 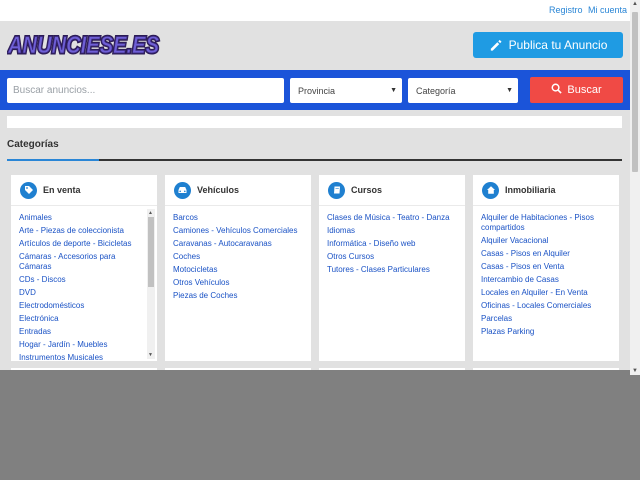 I want to click on category-link: Locales en Alquiler - En Venta, so click(x=545, y=293).